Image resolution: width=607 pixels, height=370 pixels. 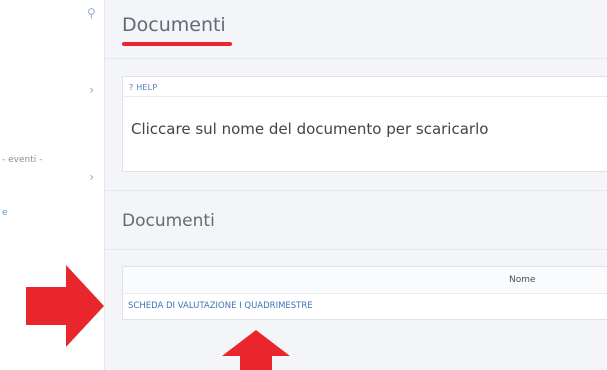 What do you see at coordinates (177, 44) in the screenshot?
I see `title-underline` at bounding box center [177, 44].